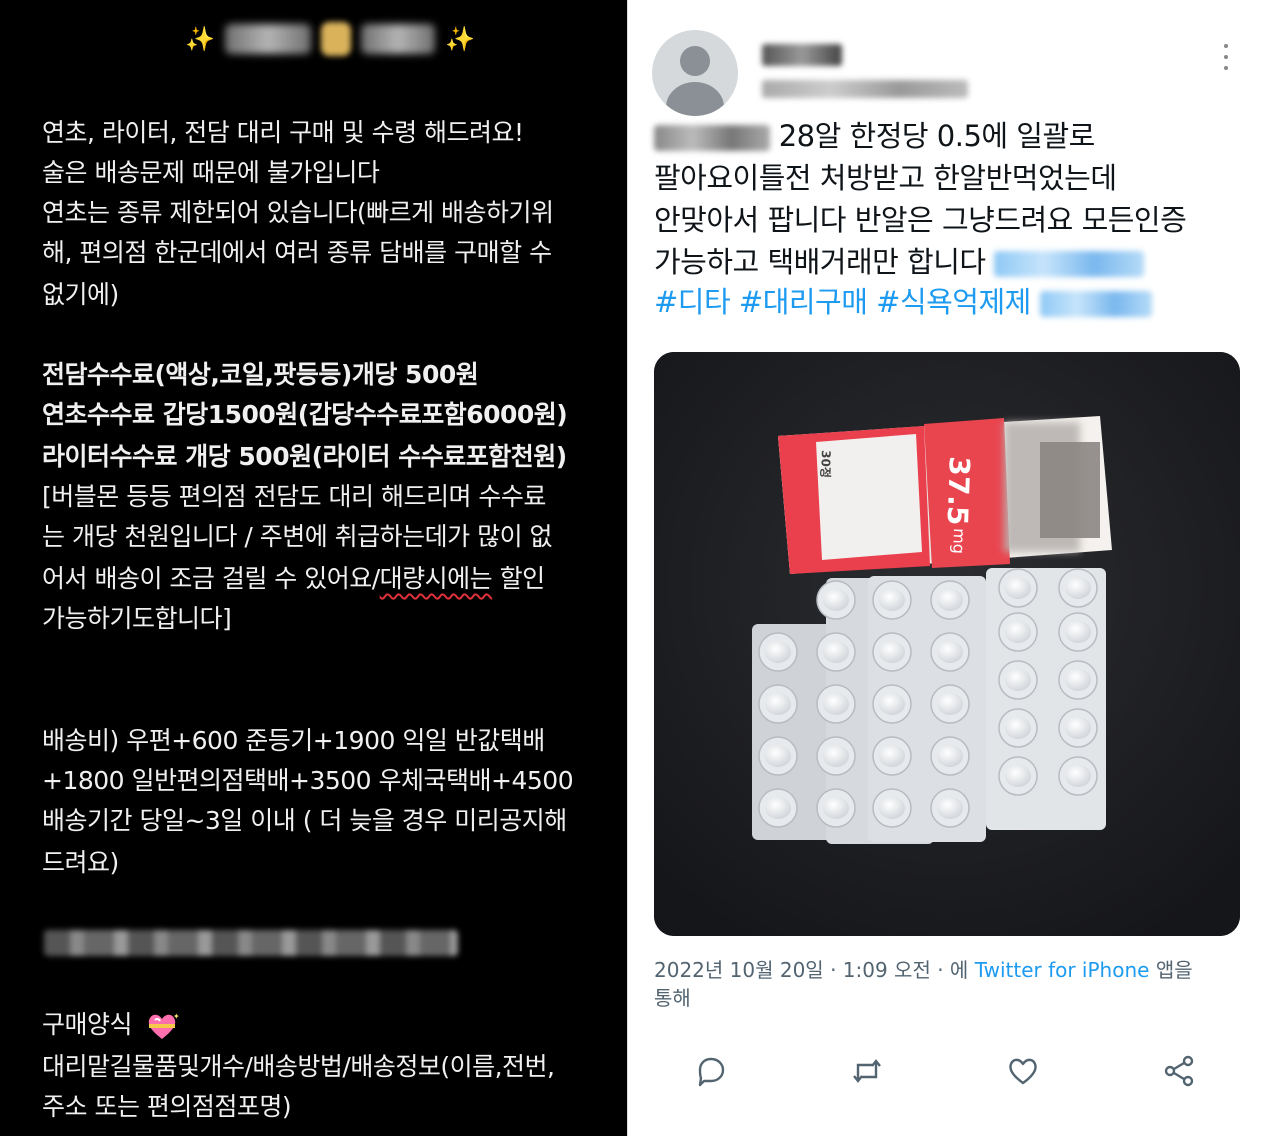 This screenshot has height=1136, width=1280. I want to click on order-form-line: 대리맡길물품및개수/배송방법/배송정보(이름,전번,, so click(298, 1066).